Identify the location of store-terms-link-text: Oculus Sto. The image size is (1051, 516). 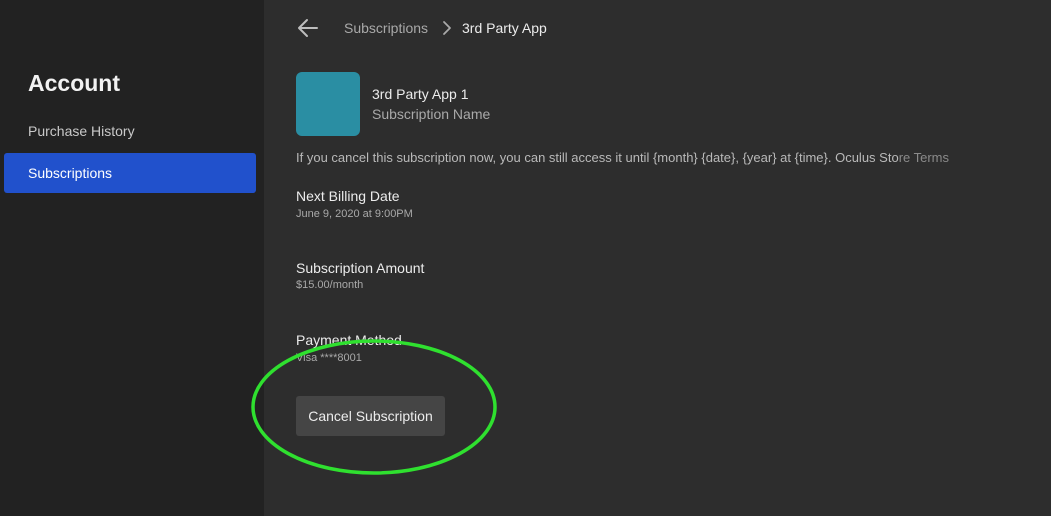
(867, 157).